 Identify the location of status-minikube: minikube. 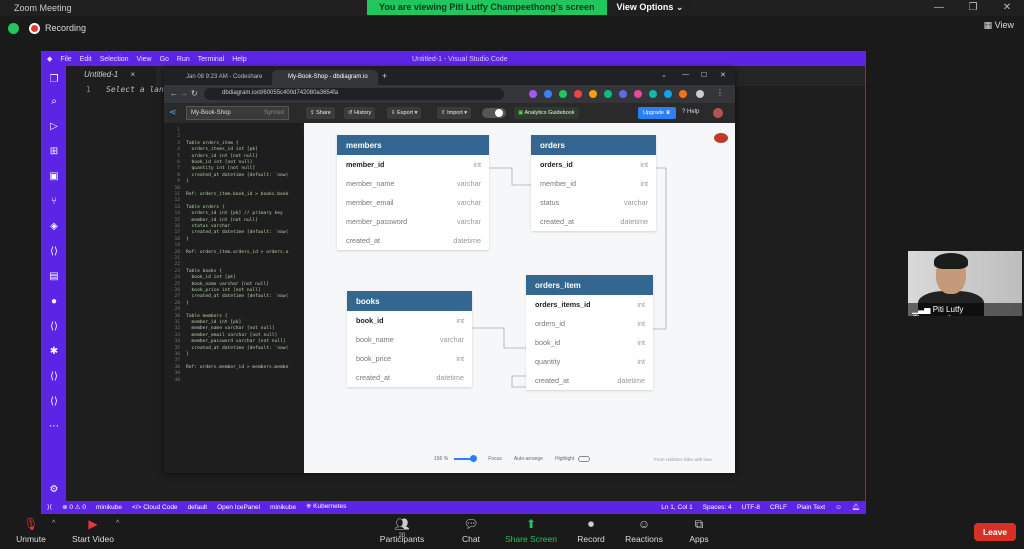
(109, 507).